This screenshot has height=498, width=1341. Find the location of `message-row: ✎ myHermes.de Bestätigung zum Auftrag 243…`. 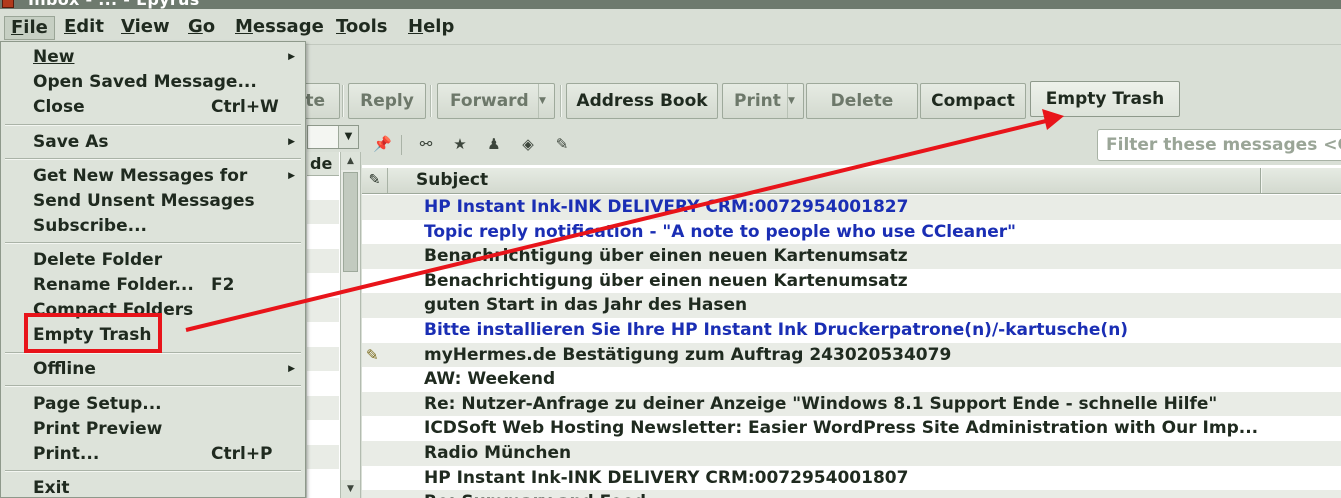

message-row: ✎ myHermes.de Bestätigung zum Auftrag 243… is located at coordinates (851, 355).